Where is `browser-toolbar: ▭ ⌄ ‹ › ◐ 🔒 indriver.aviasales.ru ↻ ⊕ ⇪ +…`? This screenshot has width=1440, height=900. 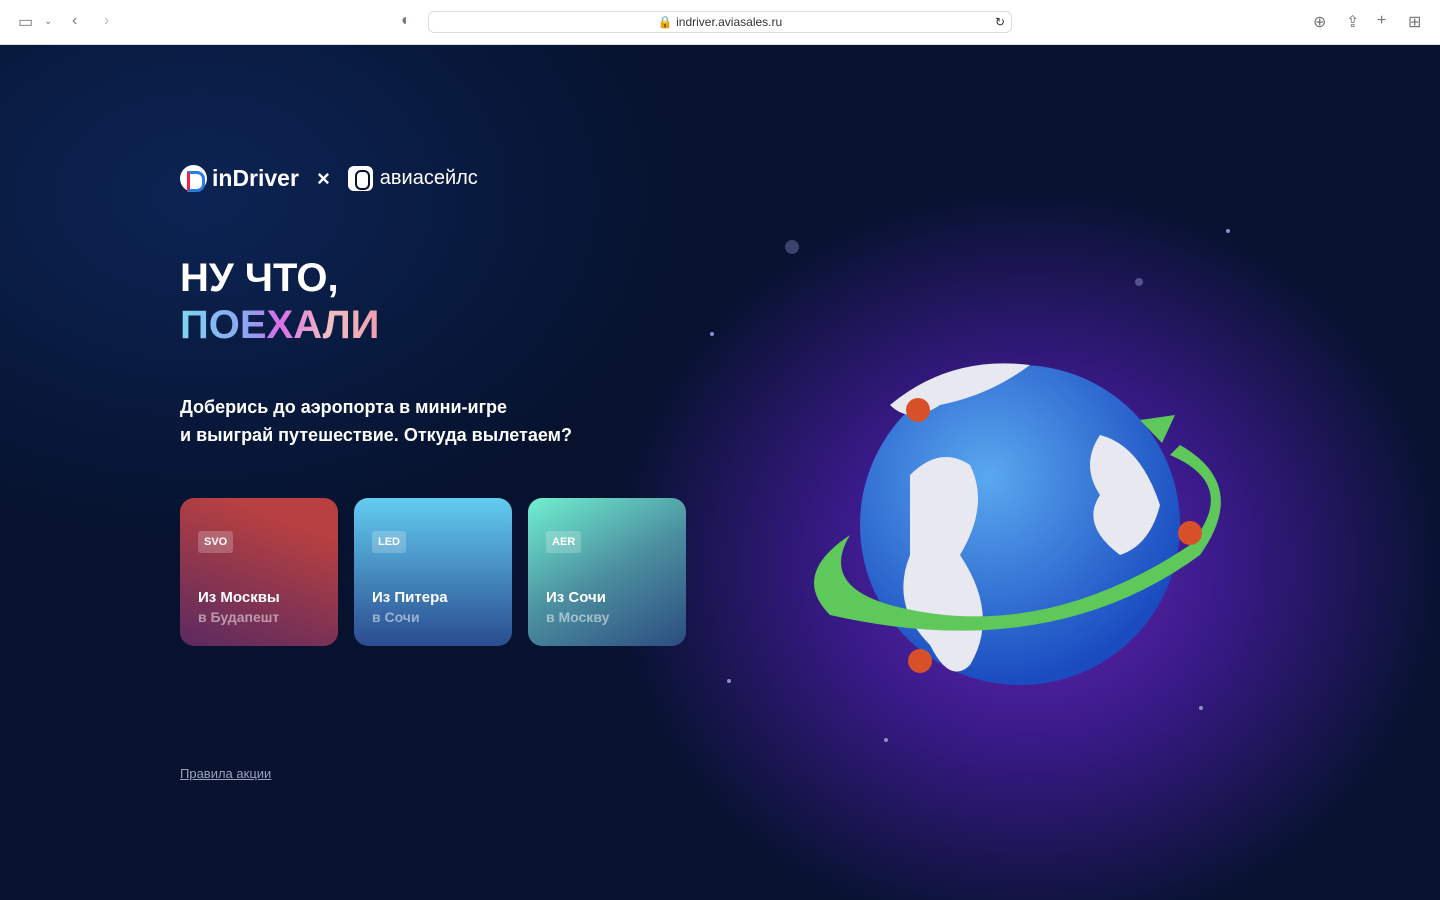 browser-toolbar: ▭ ⌄ ‹ › ◐ 🔒 indriver.aviasales.ru ↻ ⊕ ⇪ +… is located at coordinates (720, 22).